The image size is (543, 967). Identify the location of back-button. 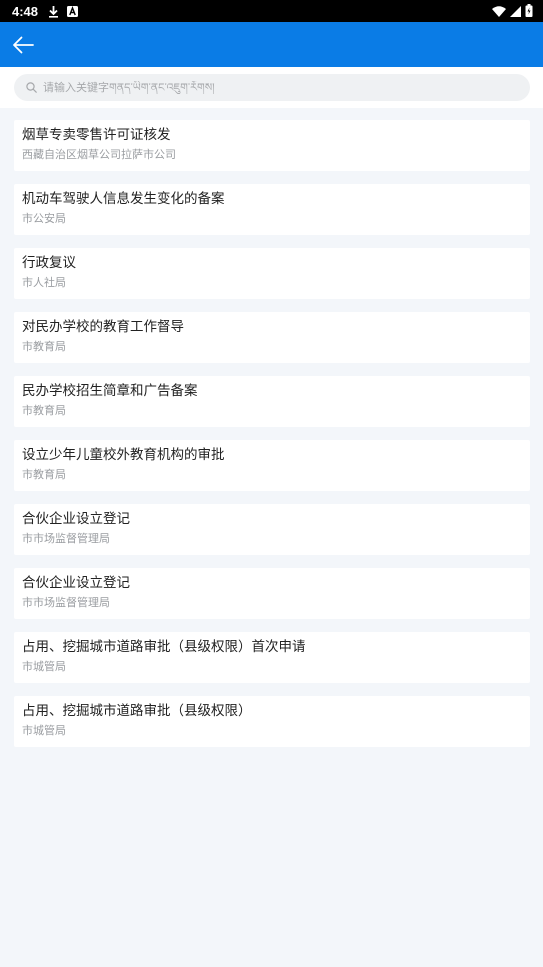
(23, 45).